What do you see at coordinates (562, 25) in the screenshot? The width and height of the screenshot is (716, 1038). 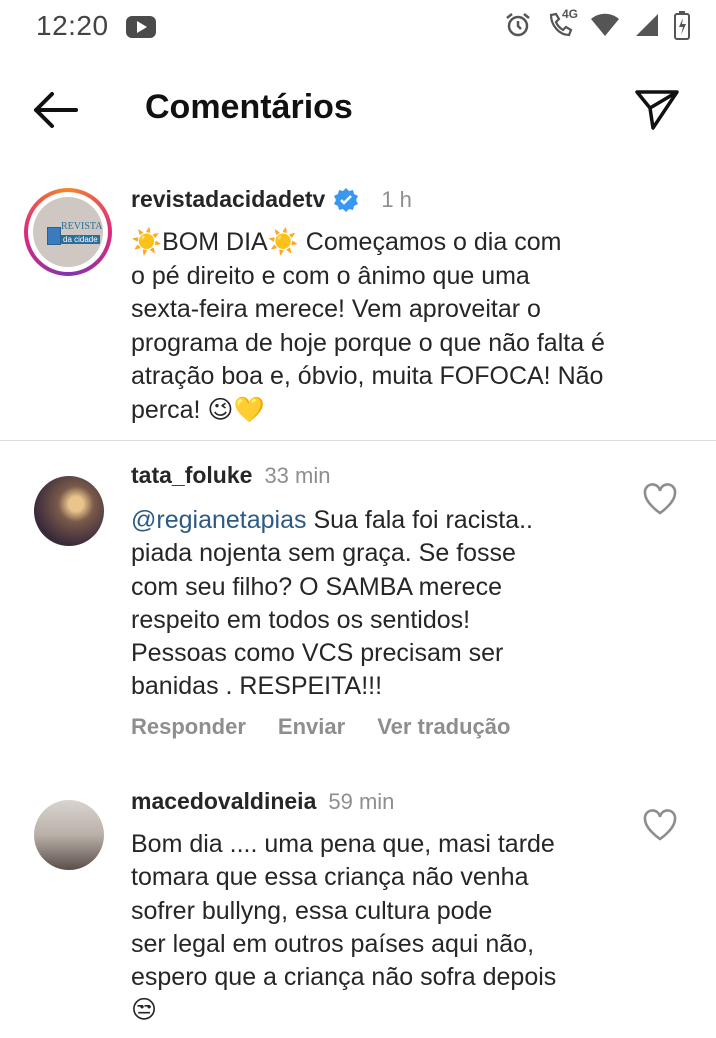 I see `volte-call-icon: 4G` at bounding box center [562, 25].